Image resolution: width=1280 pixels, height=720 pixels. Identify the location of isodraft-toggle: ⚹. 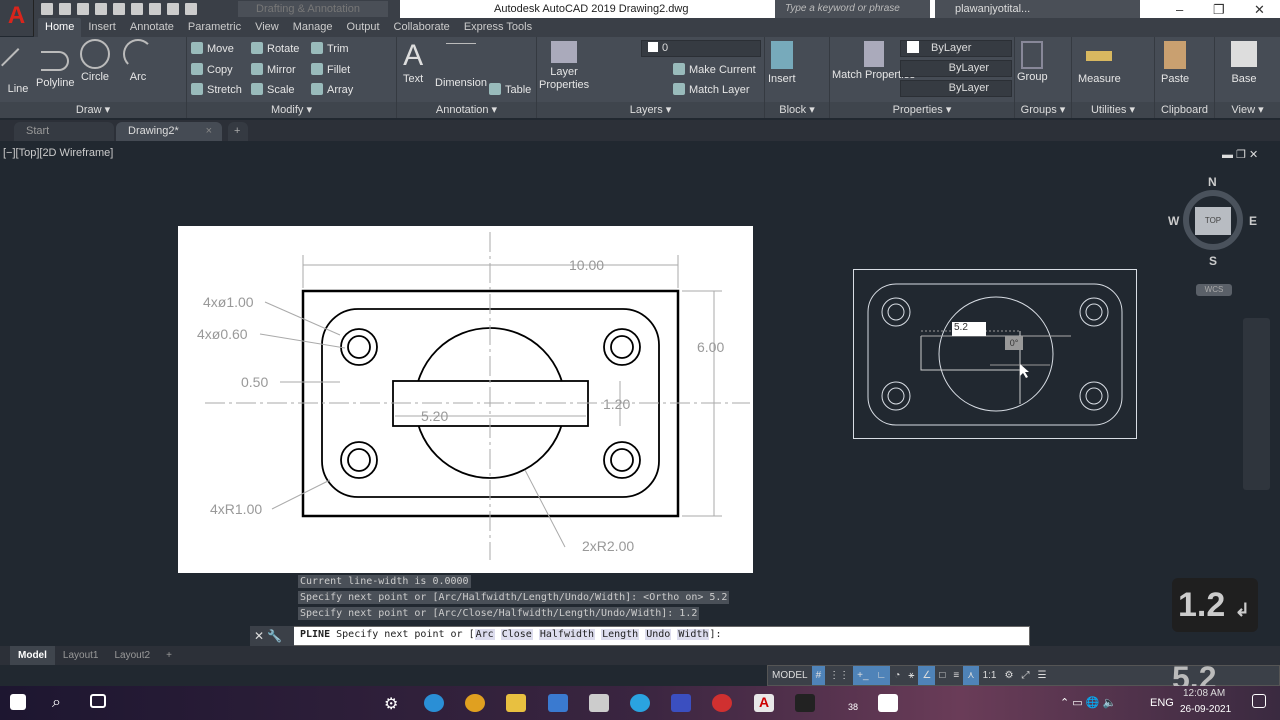
(911, 675).